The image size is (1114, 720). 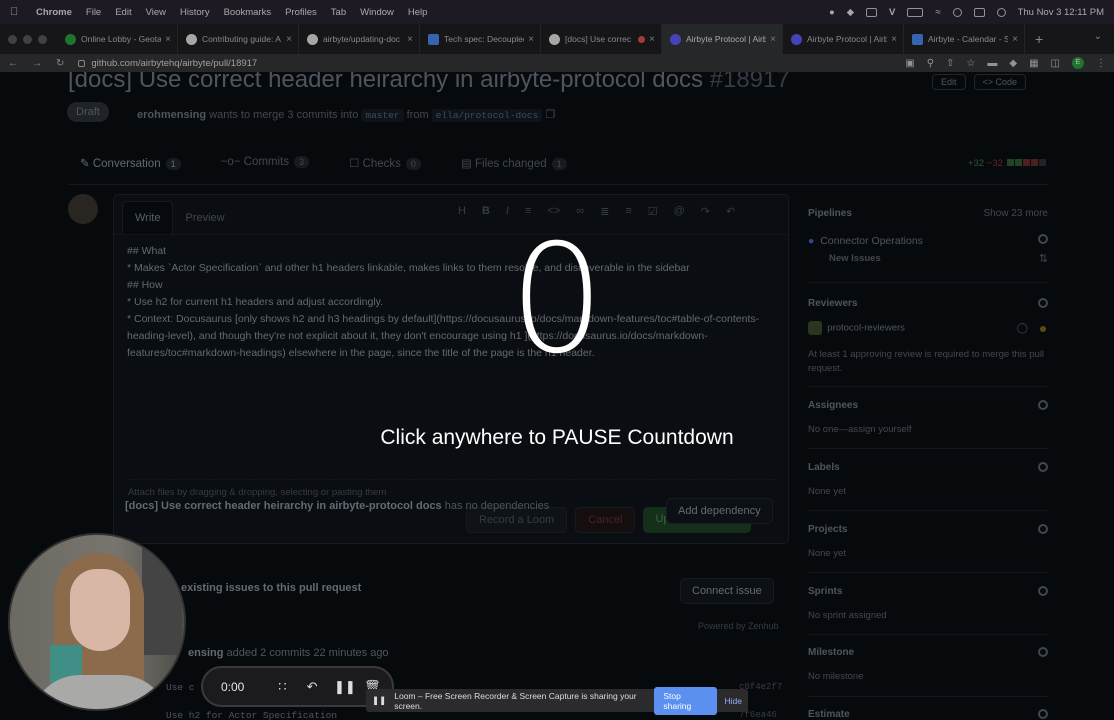 I want to click on stop-sharing-button: Stop sharing, so click(x=685, y=700).